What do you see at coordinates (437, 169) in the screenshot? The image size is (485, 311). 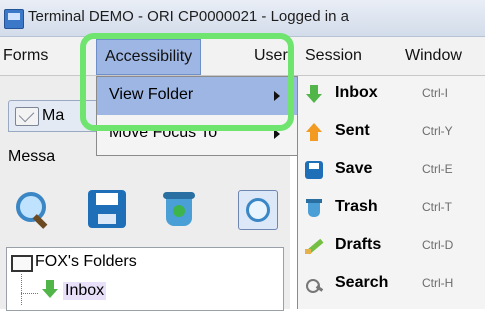 I see `shortcut-label: Ctrl-E` at bounding box center [437, 169].